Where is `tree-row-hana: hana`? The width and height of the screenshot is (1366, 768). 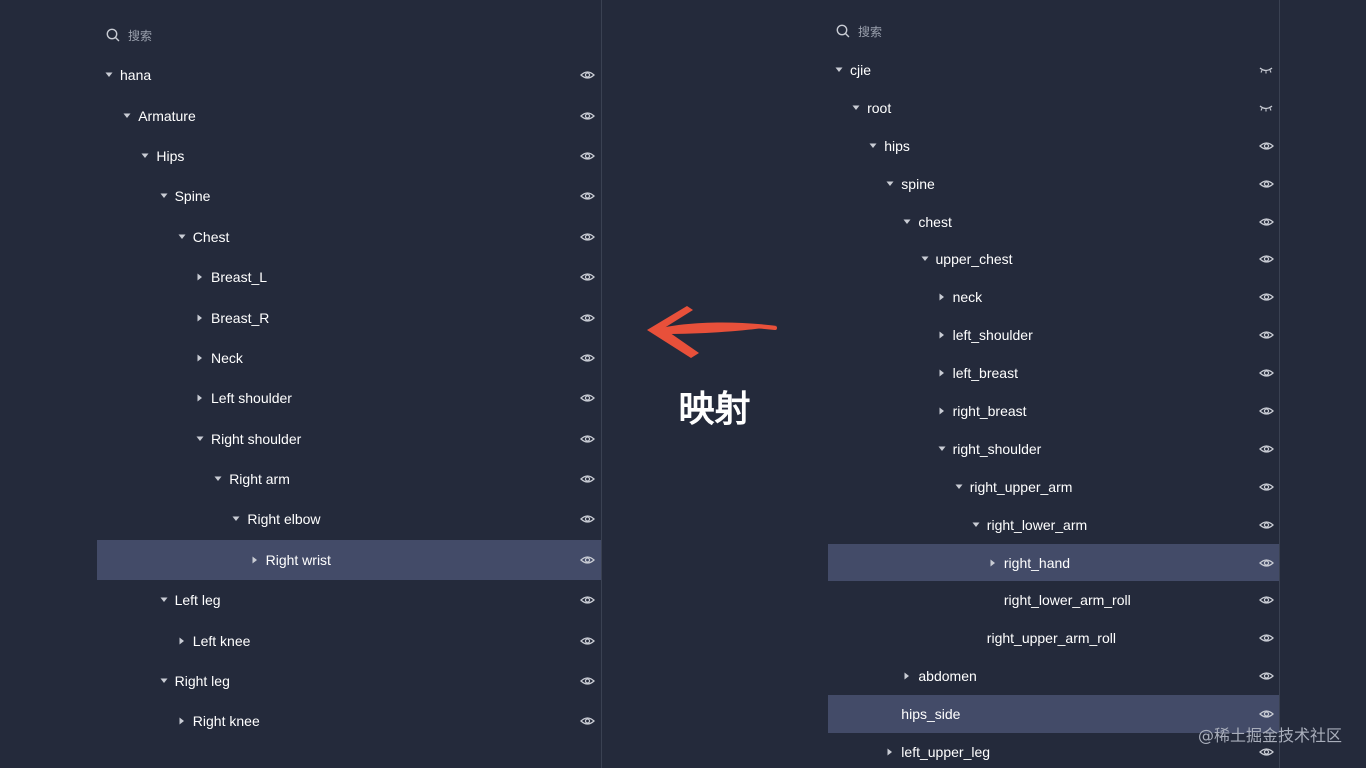 tree-row-hana: hana is located at coordinates (349, 75).